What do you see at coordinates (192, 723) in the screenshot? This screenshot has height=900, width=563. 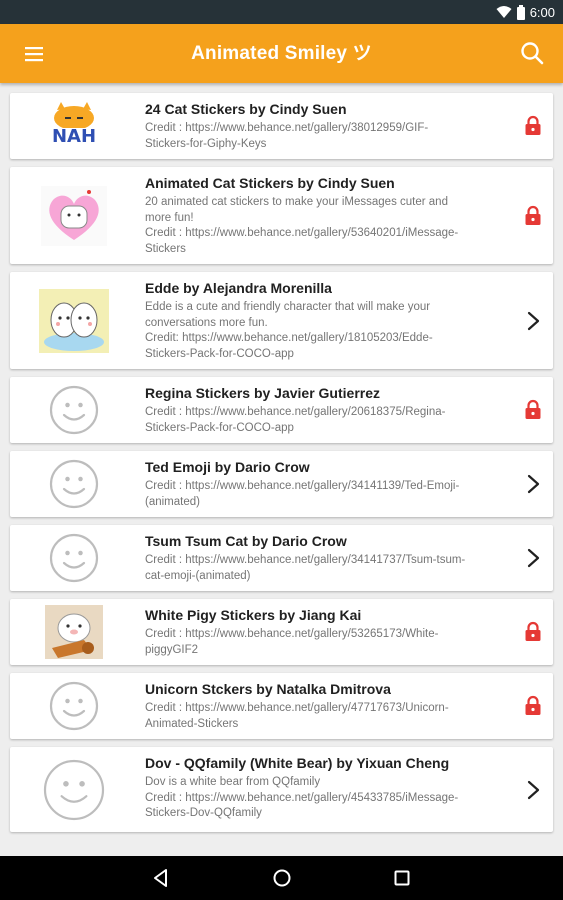 I see `description-line: Animated-Stickers` at bounding box center [192, 723].